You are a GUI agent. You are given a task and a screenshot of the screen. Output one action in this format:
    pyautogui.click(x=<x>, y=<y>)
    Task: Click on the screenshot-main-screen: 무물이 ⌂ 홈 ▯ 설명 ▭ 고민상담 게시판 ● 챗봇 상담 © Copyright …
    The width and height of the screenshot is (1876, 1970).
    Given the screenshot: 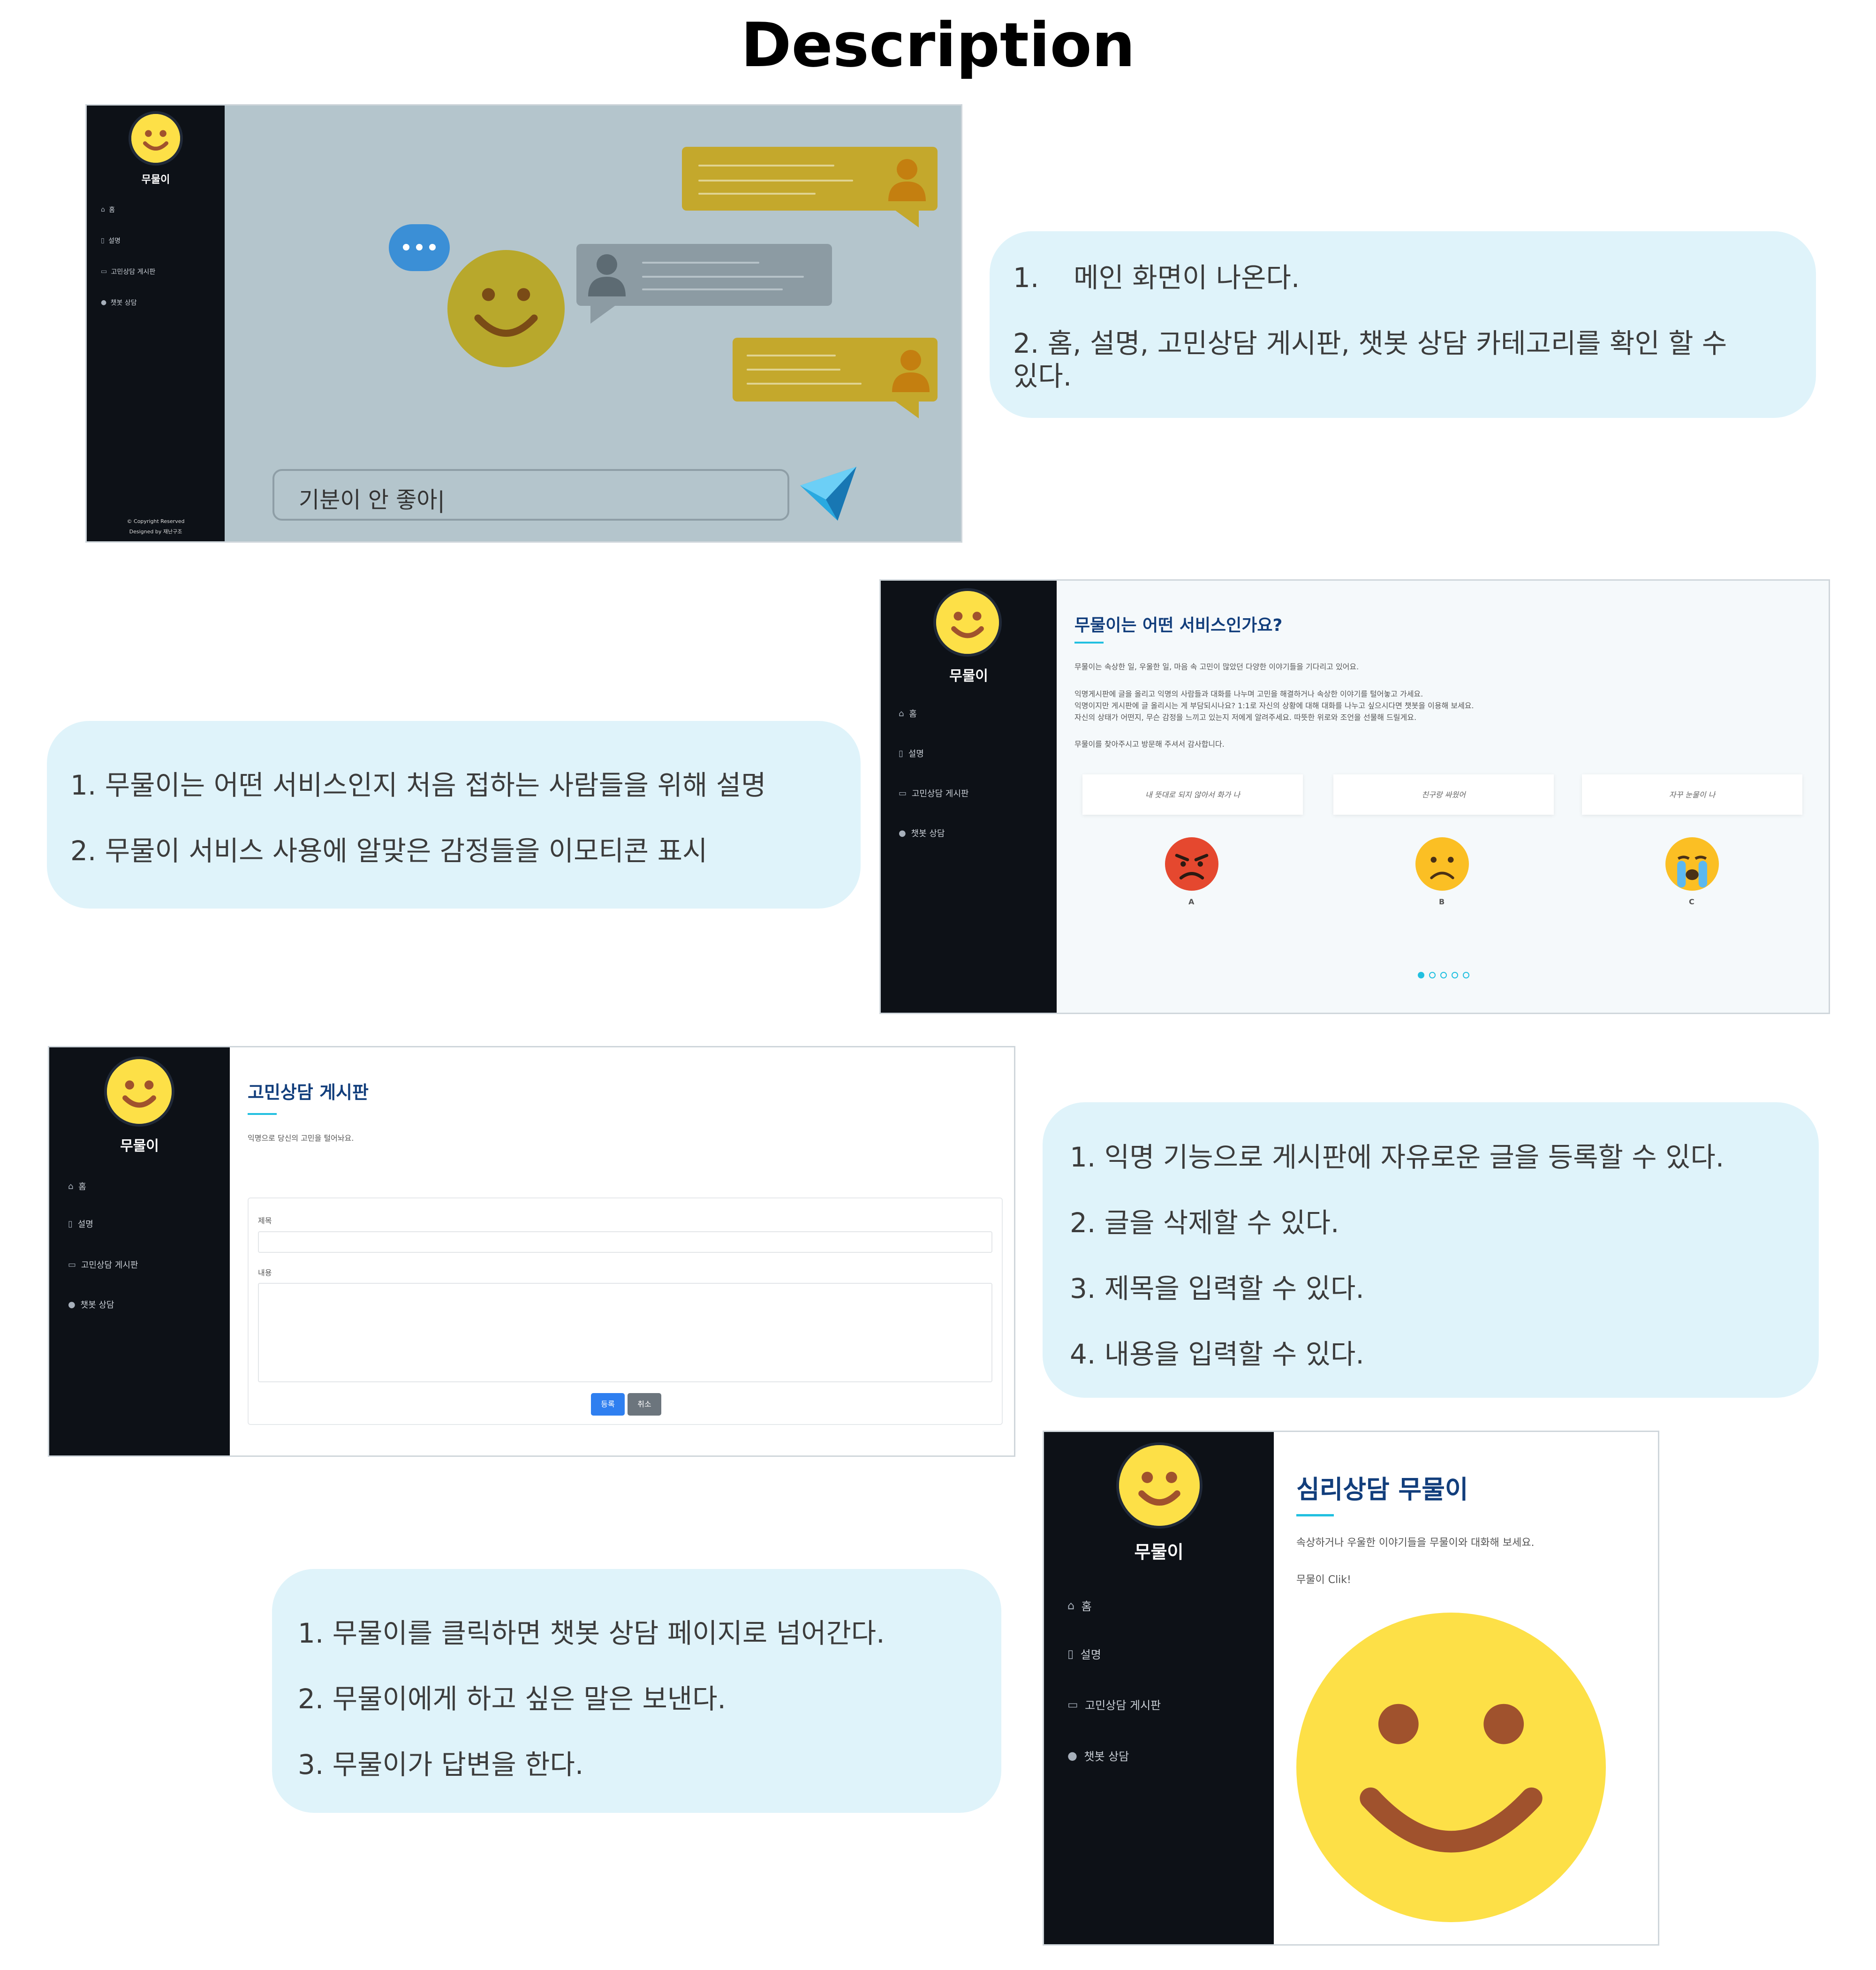 What is the action you would take?
    pyautogui.click(x=523, y=324)
    